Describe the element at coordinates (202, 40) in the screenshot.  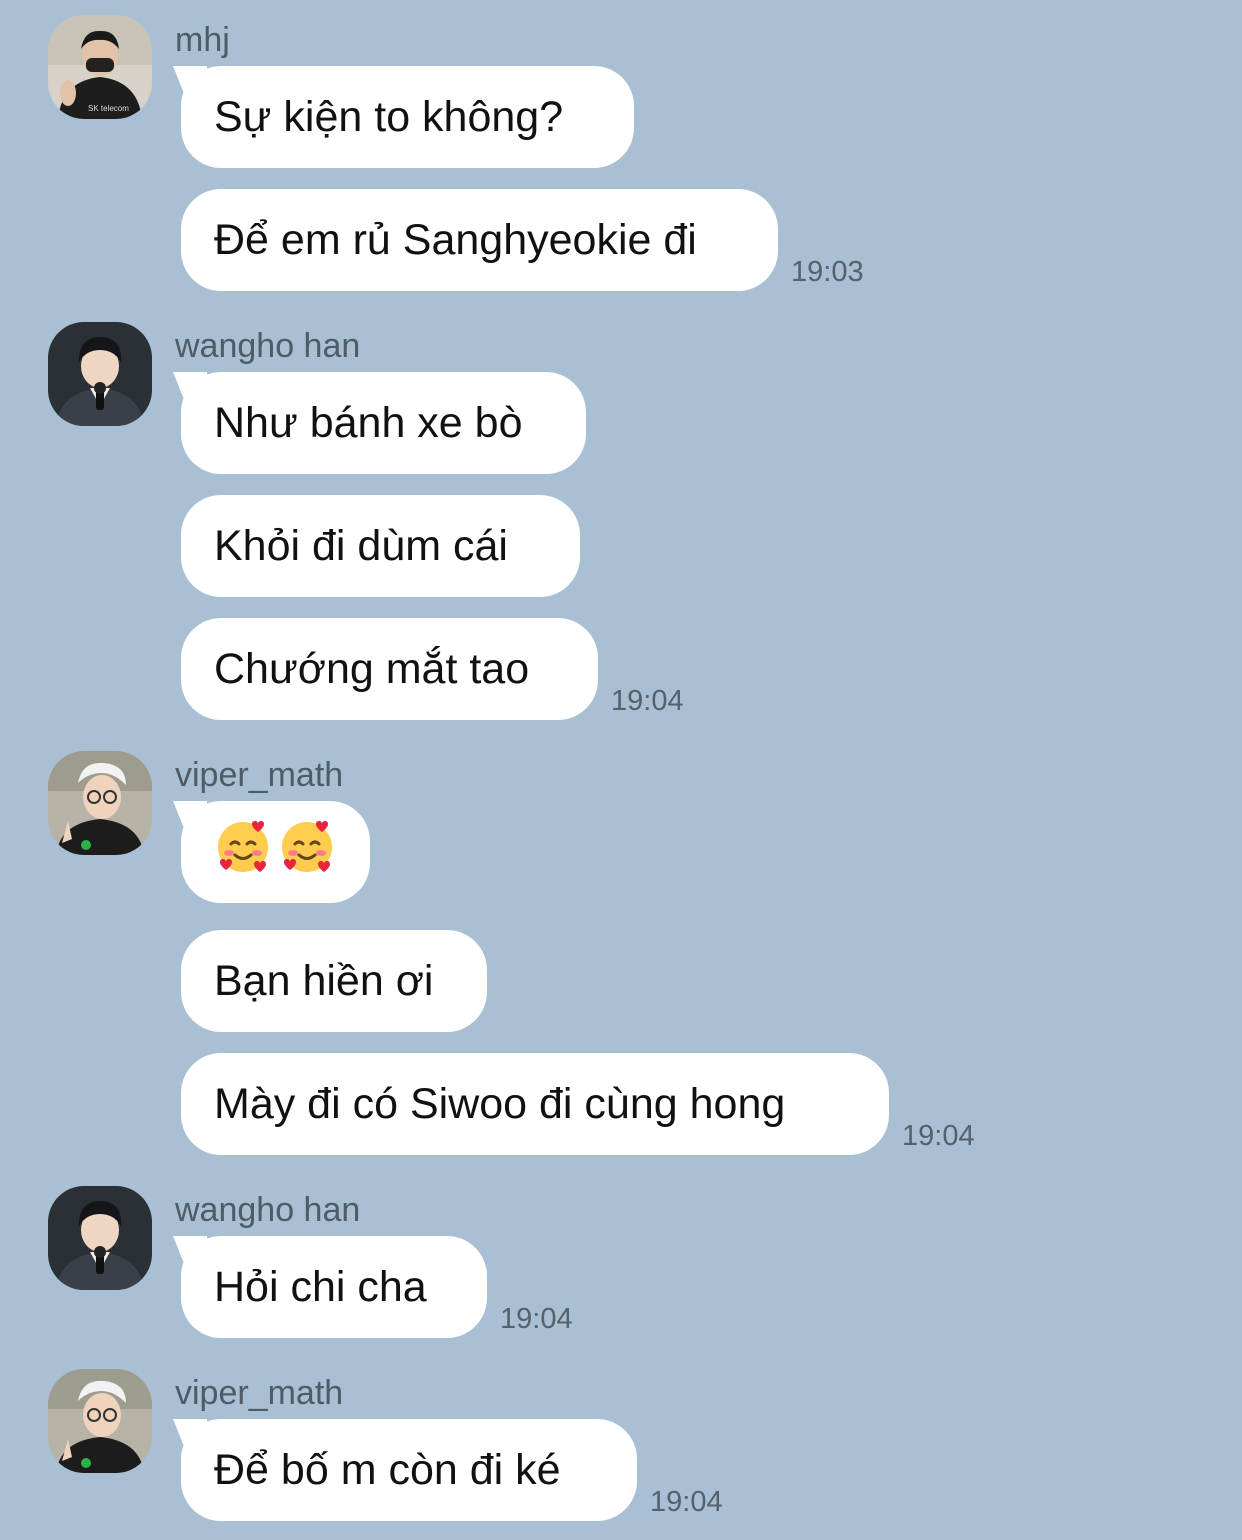
I see `sender-name: mhj` at that location.